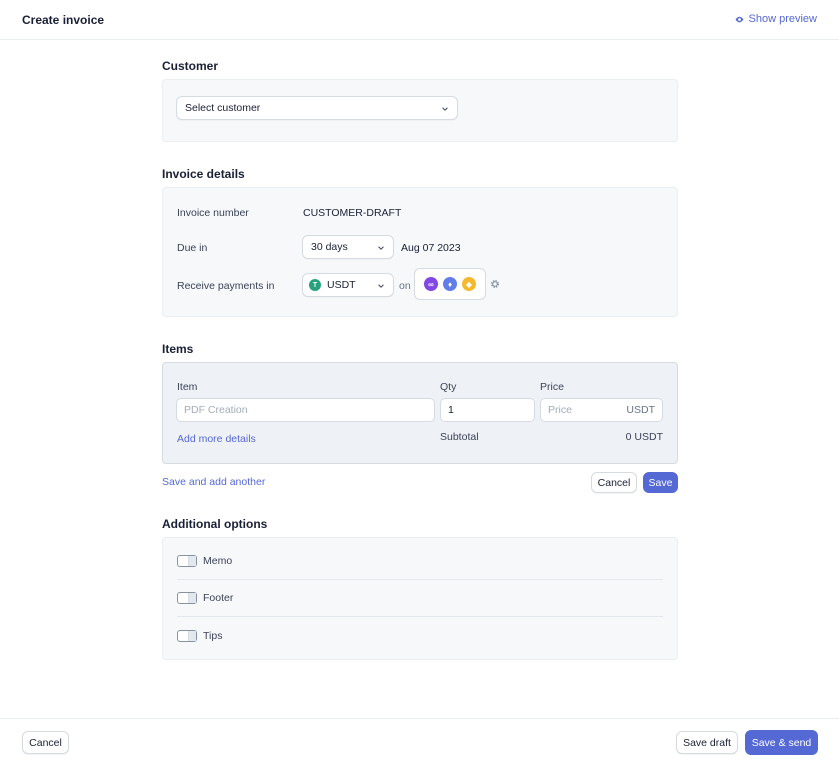 Image resolution: width=839 pixels, height=763 pixels. What do you see at coordinates (644, 437) in the screenshot?
I see `subtotal-value: 0 USDT` at bounding box center [644, 437].